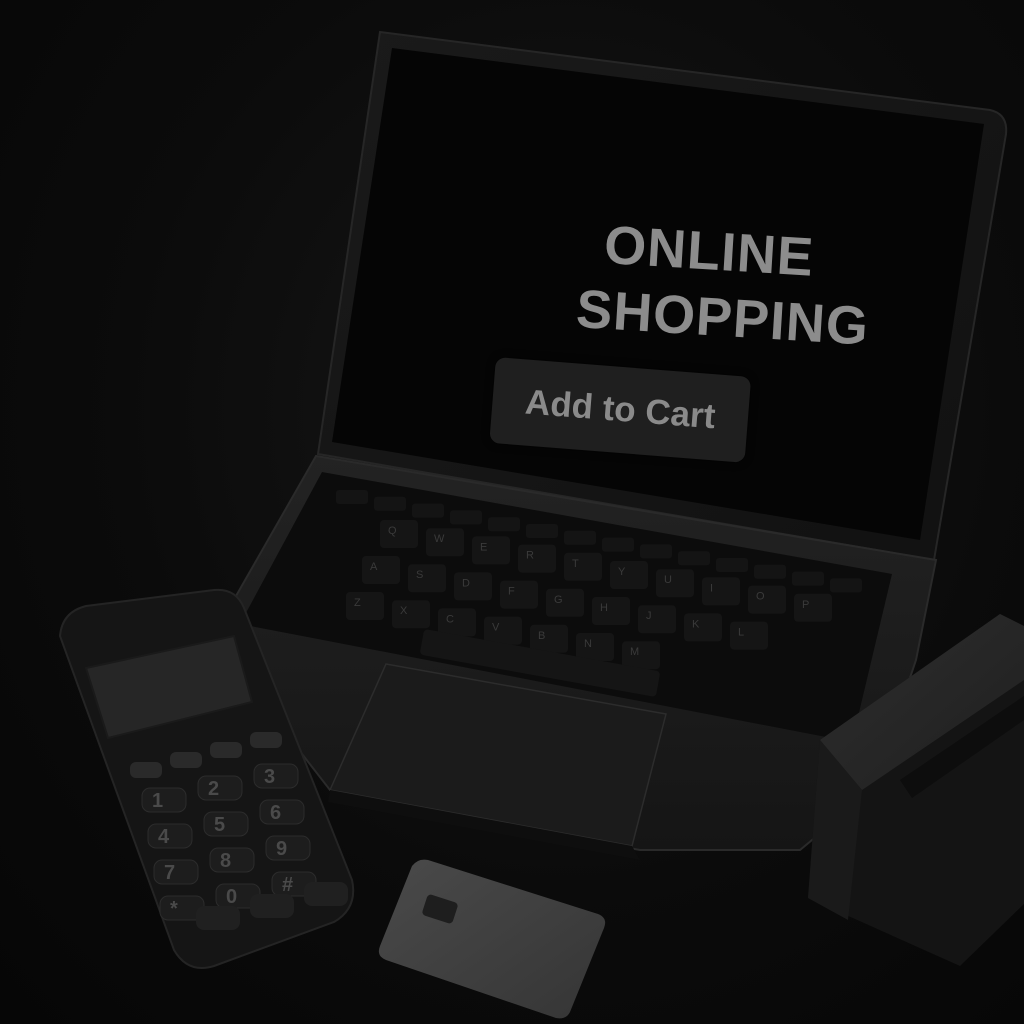 This screenshot has width=1024, height=1024. Describe the element at coordinates (696, 624) in the screenshot. I see `keyboard-key-label: K` at that location.